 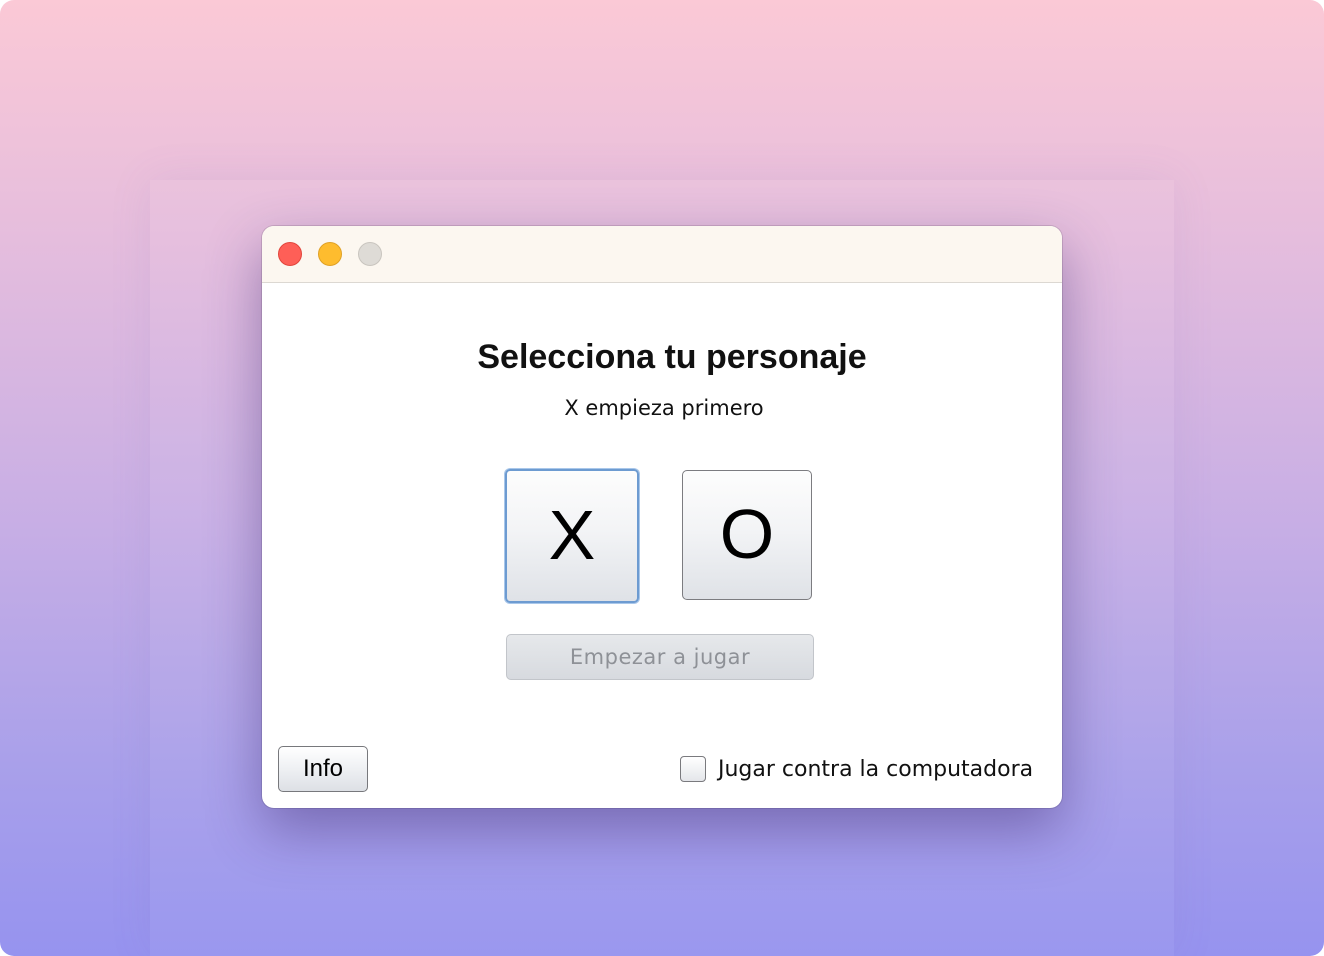 I want to click on vs-computer-checkbox, so click(x=693, y=769).